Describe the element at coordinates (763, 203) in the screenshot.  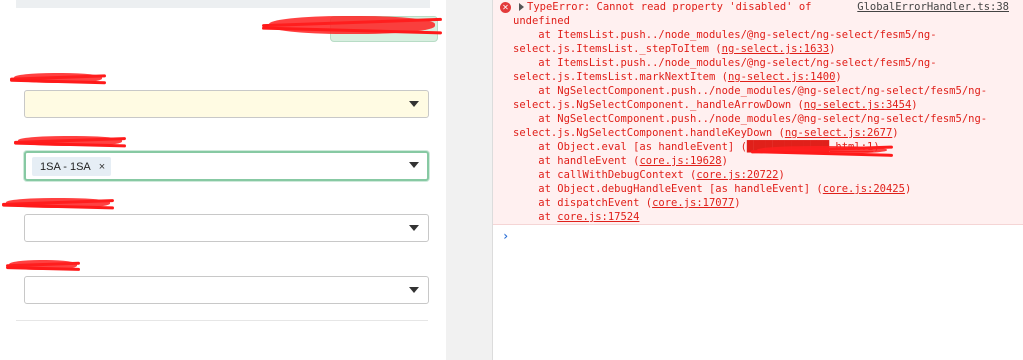
I see `stack-trace-line: at dispatchEvent (core.js:17077)` at that location.